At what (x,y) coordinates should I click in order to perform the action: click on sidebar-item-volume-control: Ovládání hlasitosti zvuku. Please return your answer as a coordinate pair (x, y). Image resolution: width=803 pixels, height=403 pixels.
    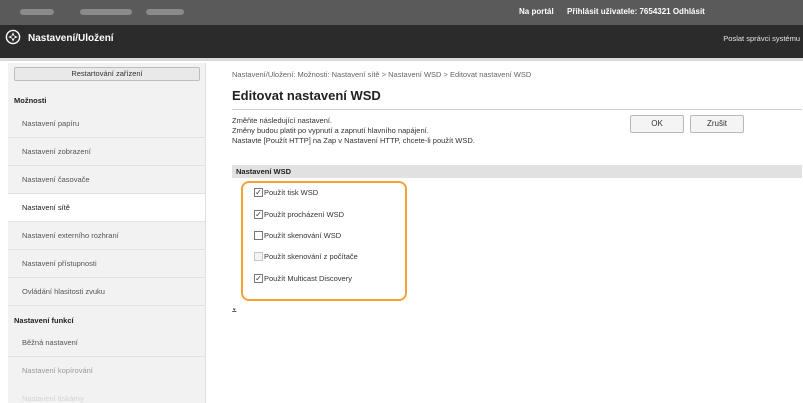
    Looking at the image, I should click on (106, 292).